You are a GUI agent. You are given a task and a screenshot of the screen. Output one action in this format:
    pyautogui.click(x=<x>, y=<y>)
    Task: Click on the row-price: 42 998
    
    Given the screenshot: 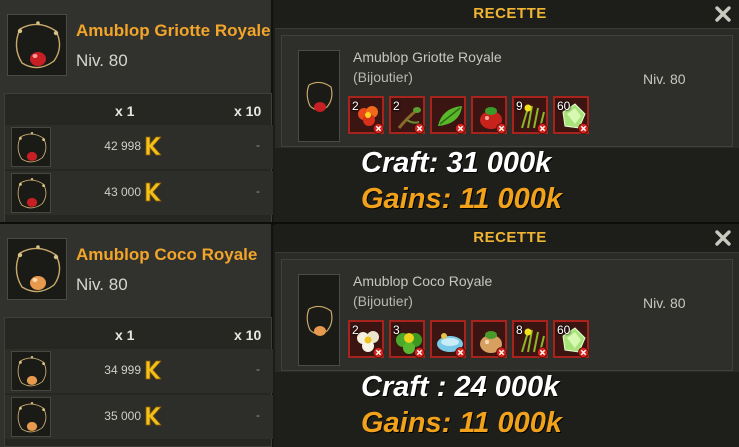 What is the action you would take?
    pyautogui.click(x=122, y=146)
    